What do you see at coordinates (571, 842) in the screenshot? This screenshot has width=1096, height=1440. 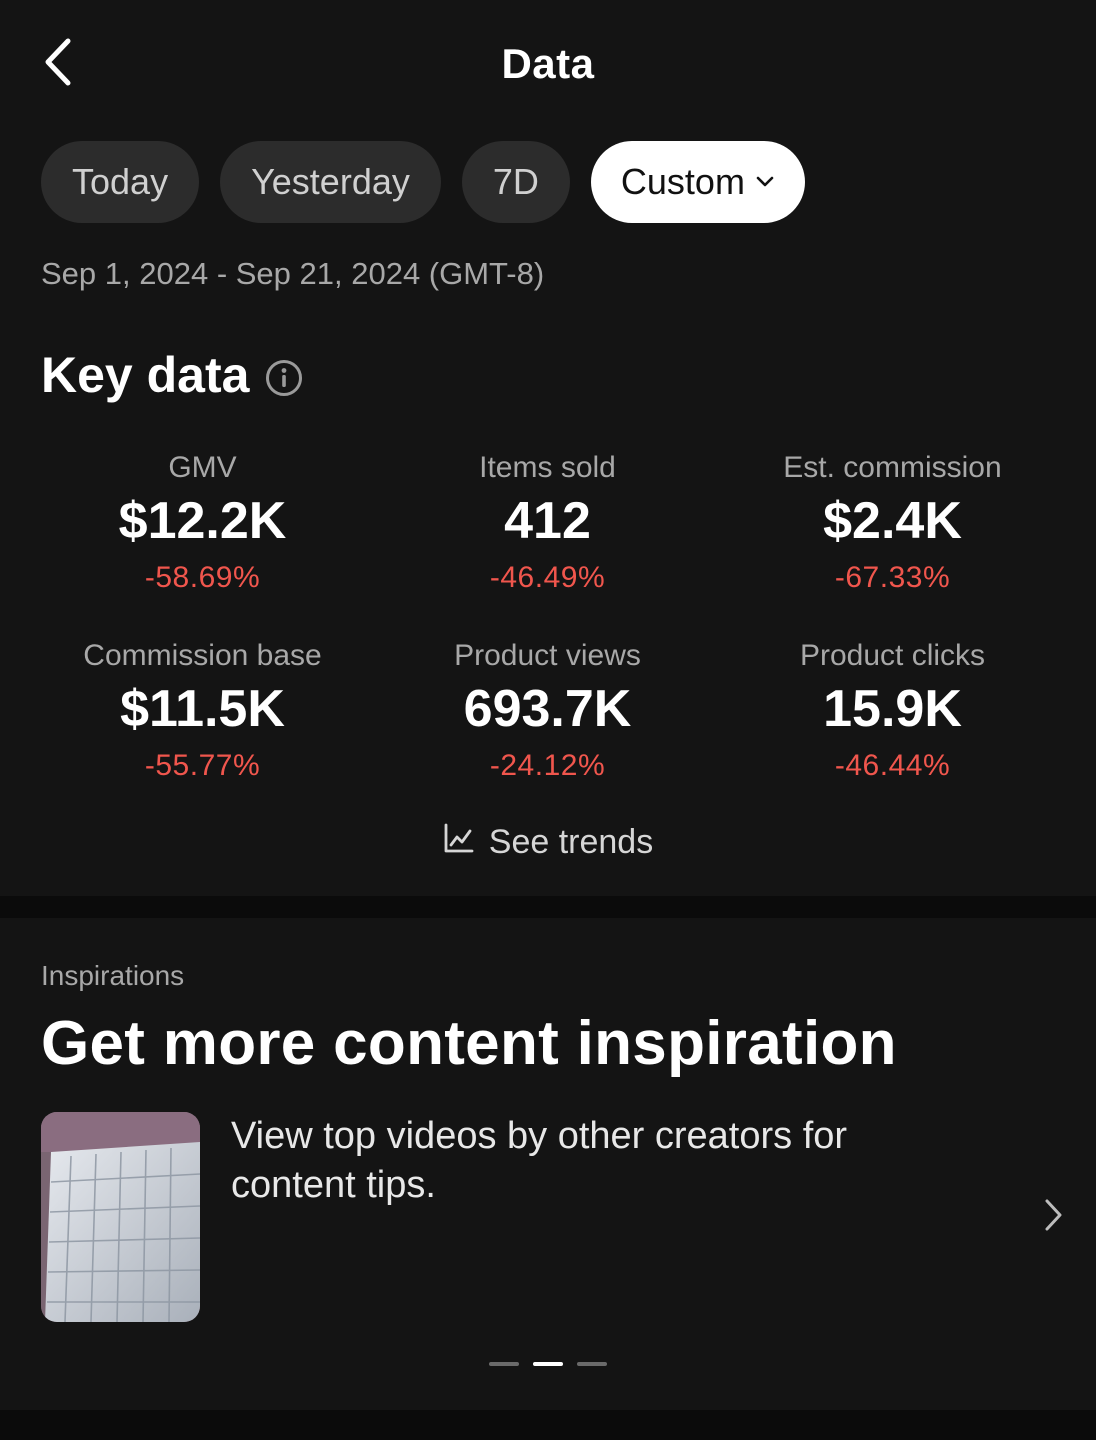 I see `see-trends-label: See trends` at bounding box center [571, 842].